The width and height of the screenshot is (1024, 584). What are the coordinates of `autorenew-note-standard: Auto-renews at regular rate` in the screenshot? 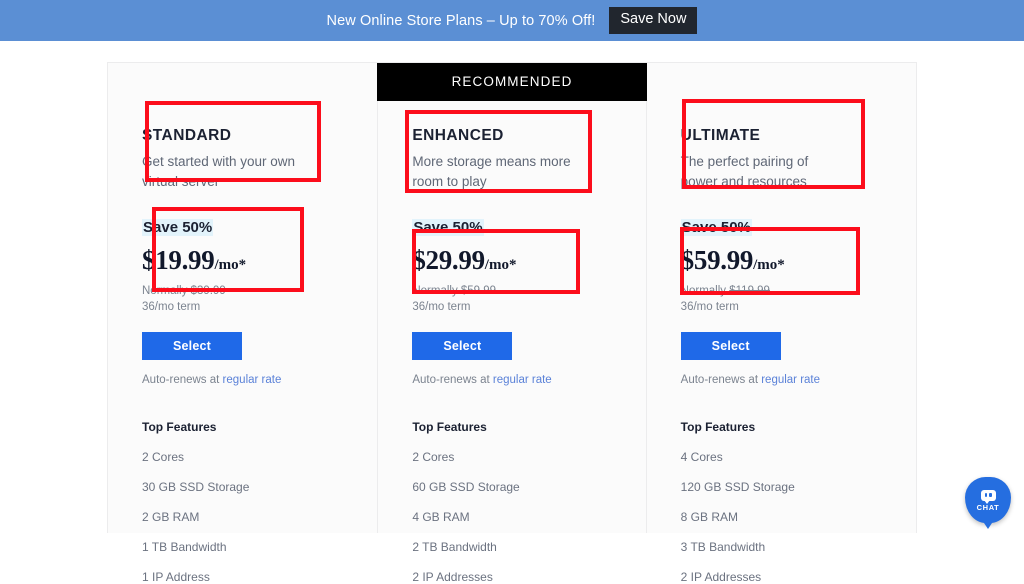 It's located at (242, 380).